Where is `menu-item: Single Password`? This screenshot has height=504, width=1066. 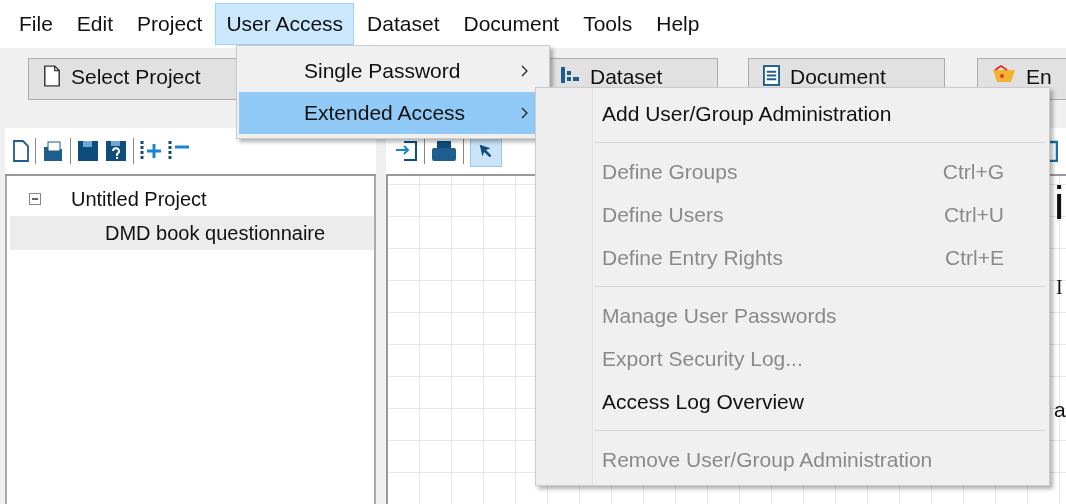
menu-item: Single Password is located at coordinates (393, 71).